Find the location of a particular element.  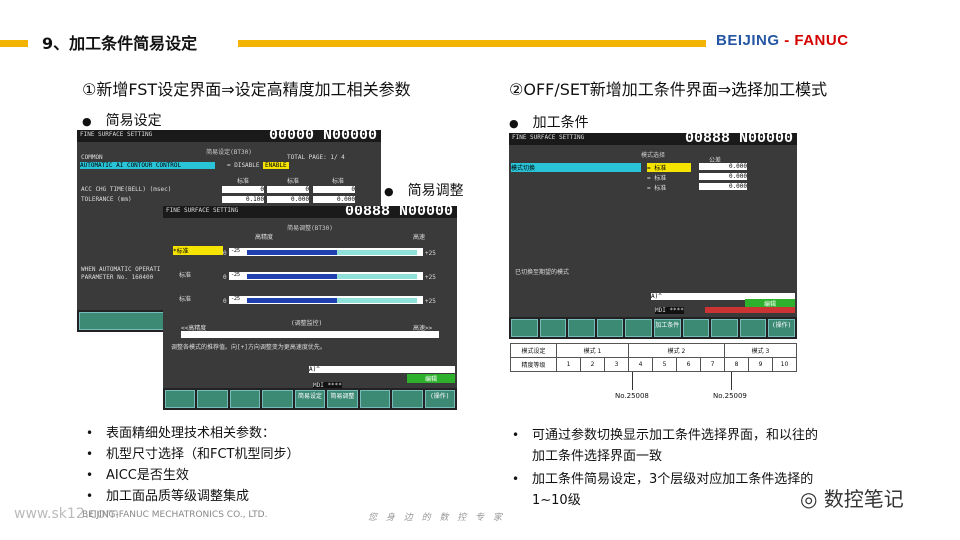

screen2-title: FINE SURFACE SETTING is located at coordinates (202, 210).